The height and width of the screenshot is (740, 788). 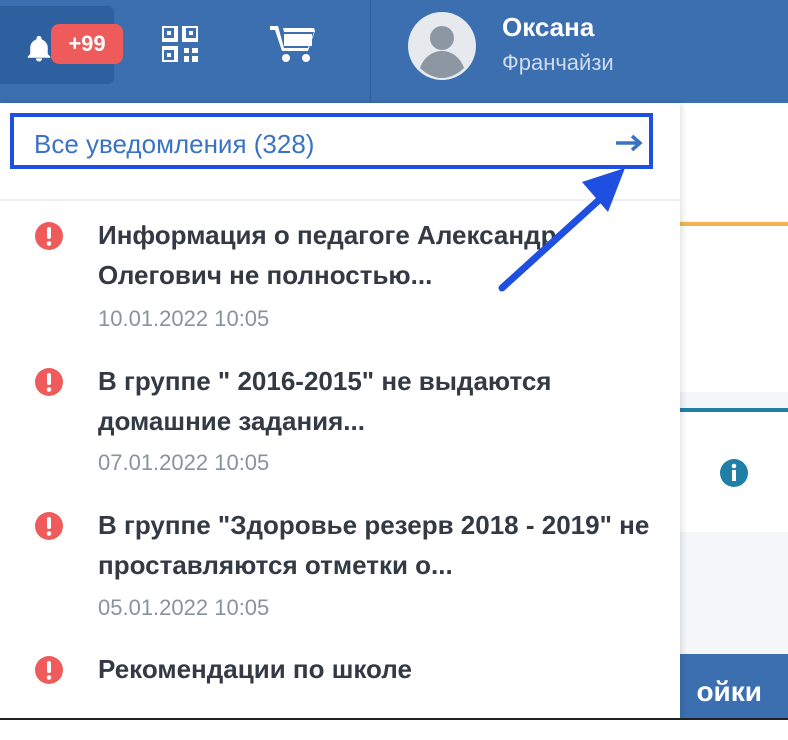 I want to click on notification-date: 10.01.2022 10:05, so click(x=184, y=318).